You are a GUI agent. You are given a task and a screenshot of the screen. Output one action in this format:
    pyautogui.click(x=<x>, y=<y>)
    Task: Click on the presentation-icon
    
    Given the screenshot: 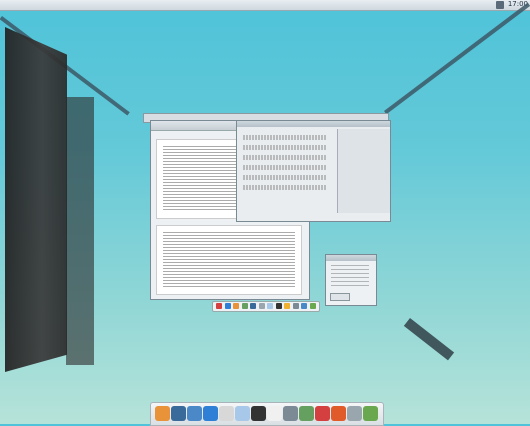 What is the action you would take?
    pyautogui.click(x=290, y=413)
    